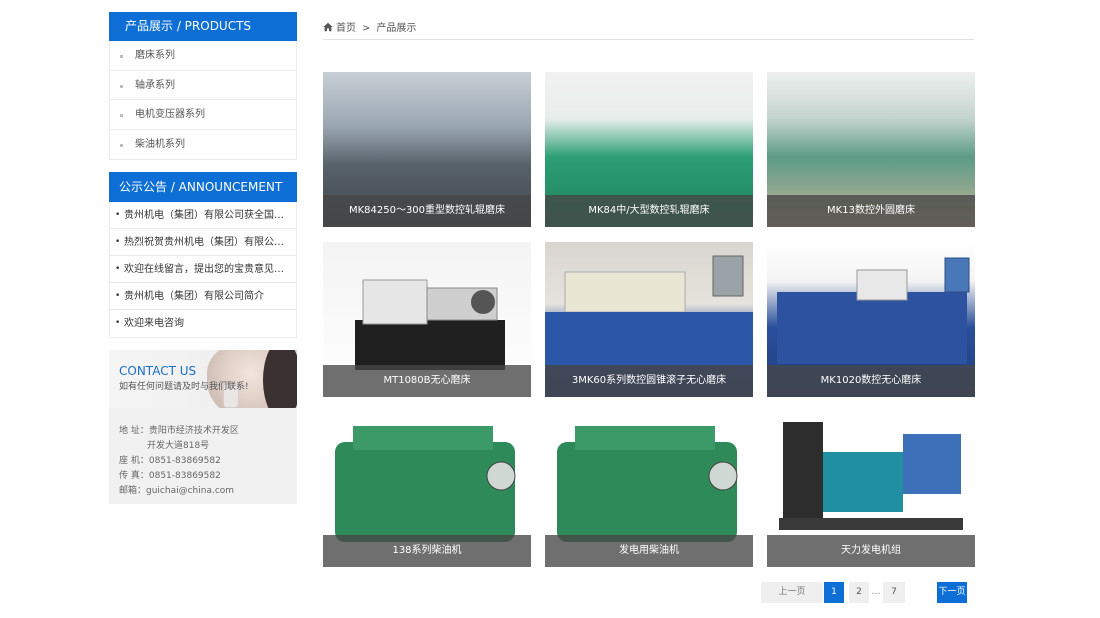  I want to click on product-caption: MT1080B无心磨床, so click(427, 381).